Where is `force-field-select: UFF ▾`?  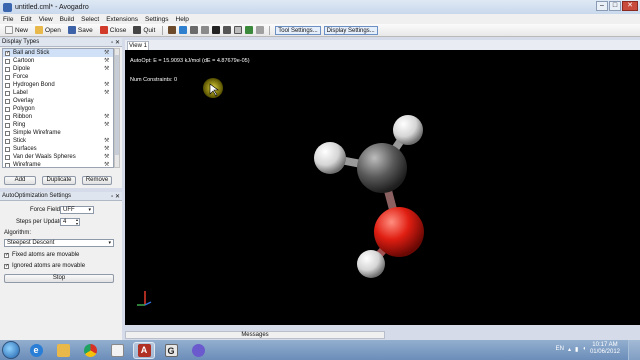 force-field-select: UFF ▾ is located at coordinates (77, 210).